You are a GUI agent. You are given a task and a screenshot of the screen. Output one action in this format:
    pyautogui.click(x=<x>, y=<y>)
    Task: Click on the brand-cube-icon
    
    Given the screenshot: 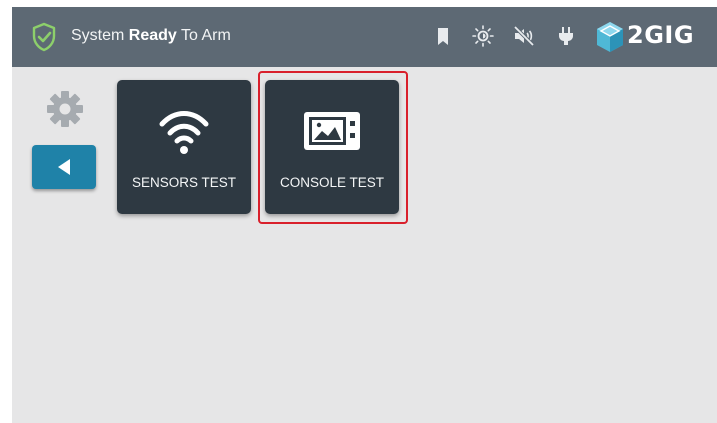 What is the action you would take?
    pyautogui.click(x=610, y=37)
    